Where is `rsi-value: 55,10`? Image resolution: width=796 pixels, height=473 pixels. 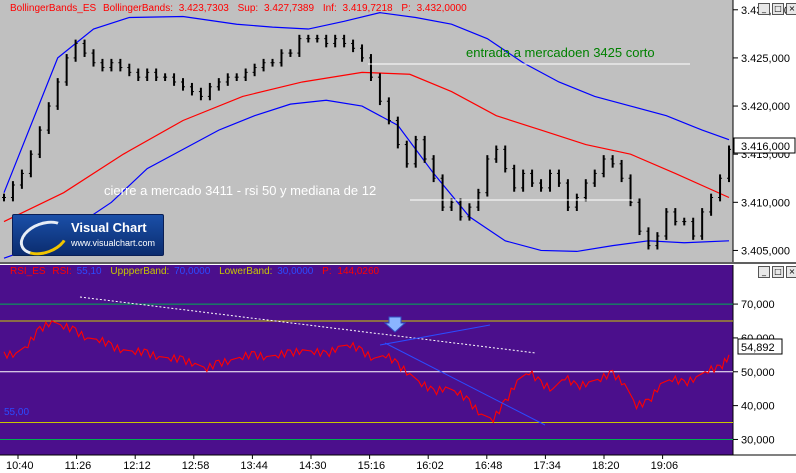
rsi-value: 55,10 is located at coordinates (89, 271).